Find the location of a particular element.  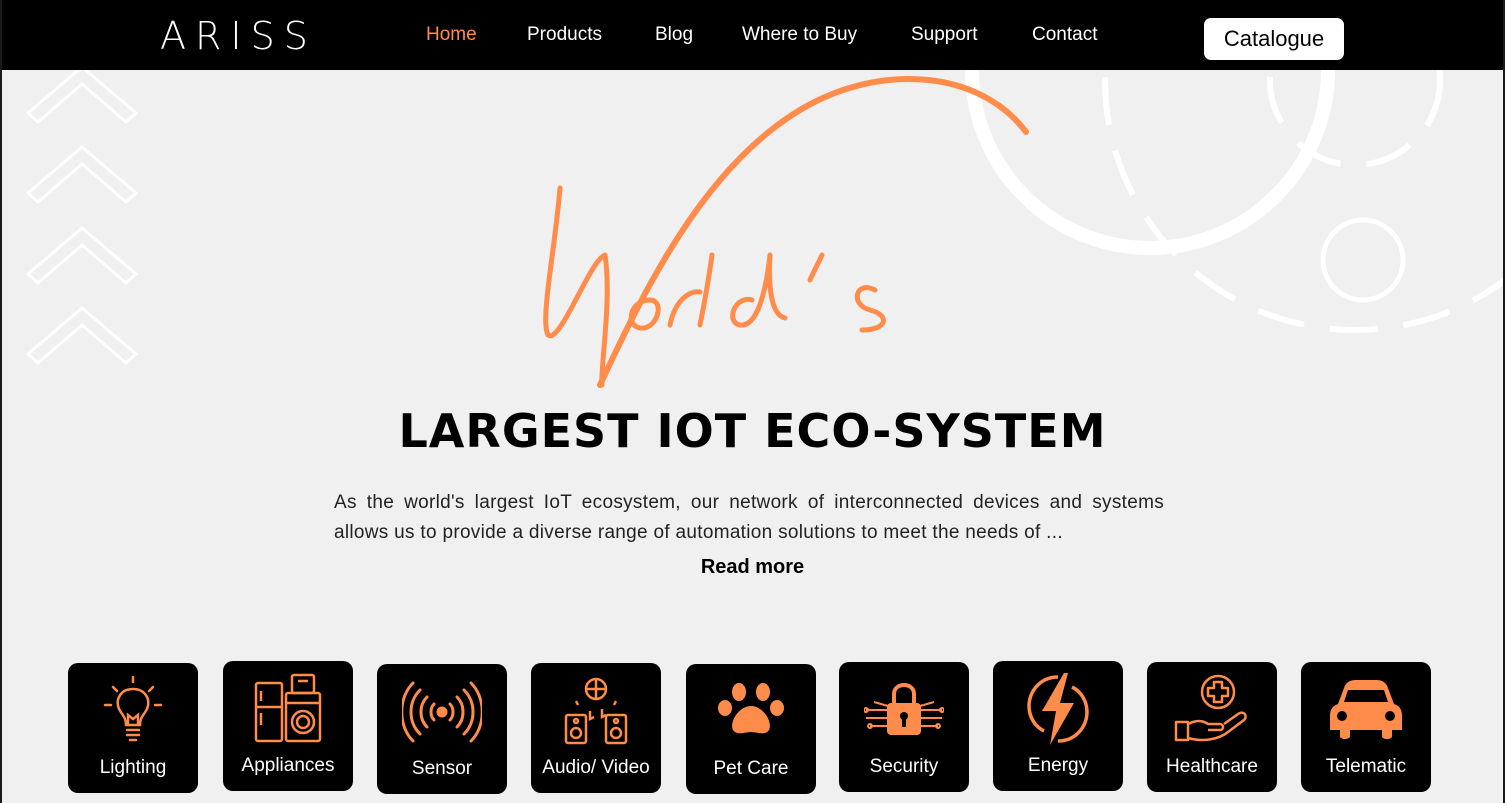

padlock-icon is located at coordinates (904, 709).